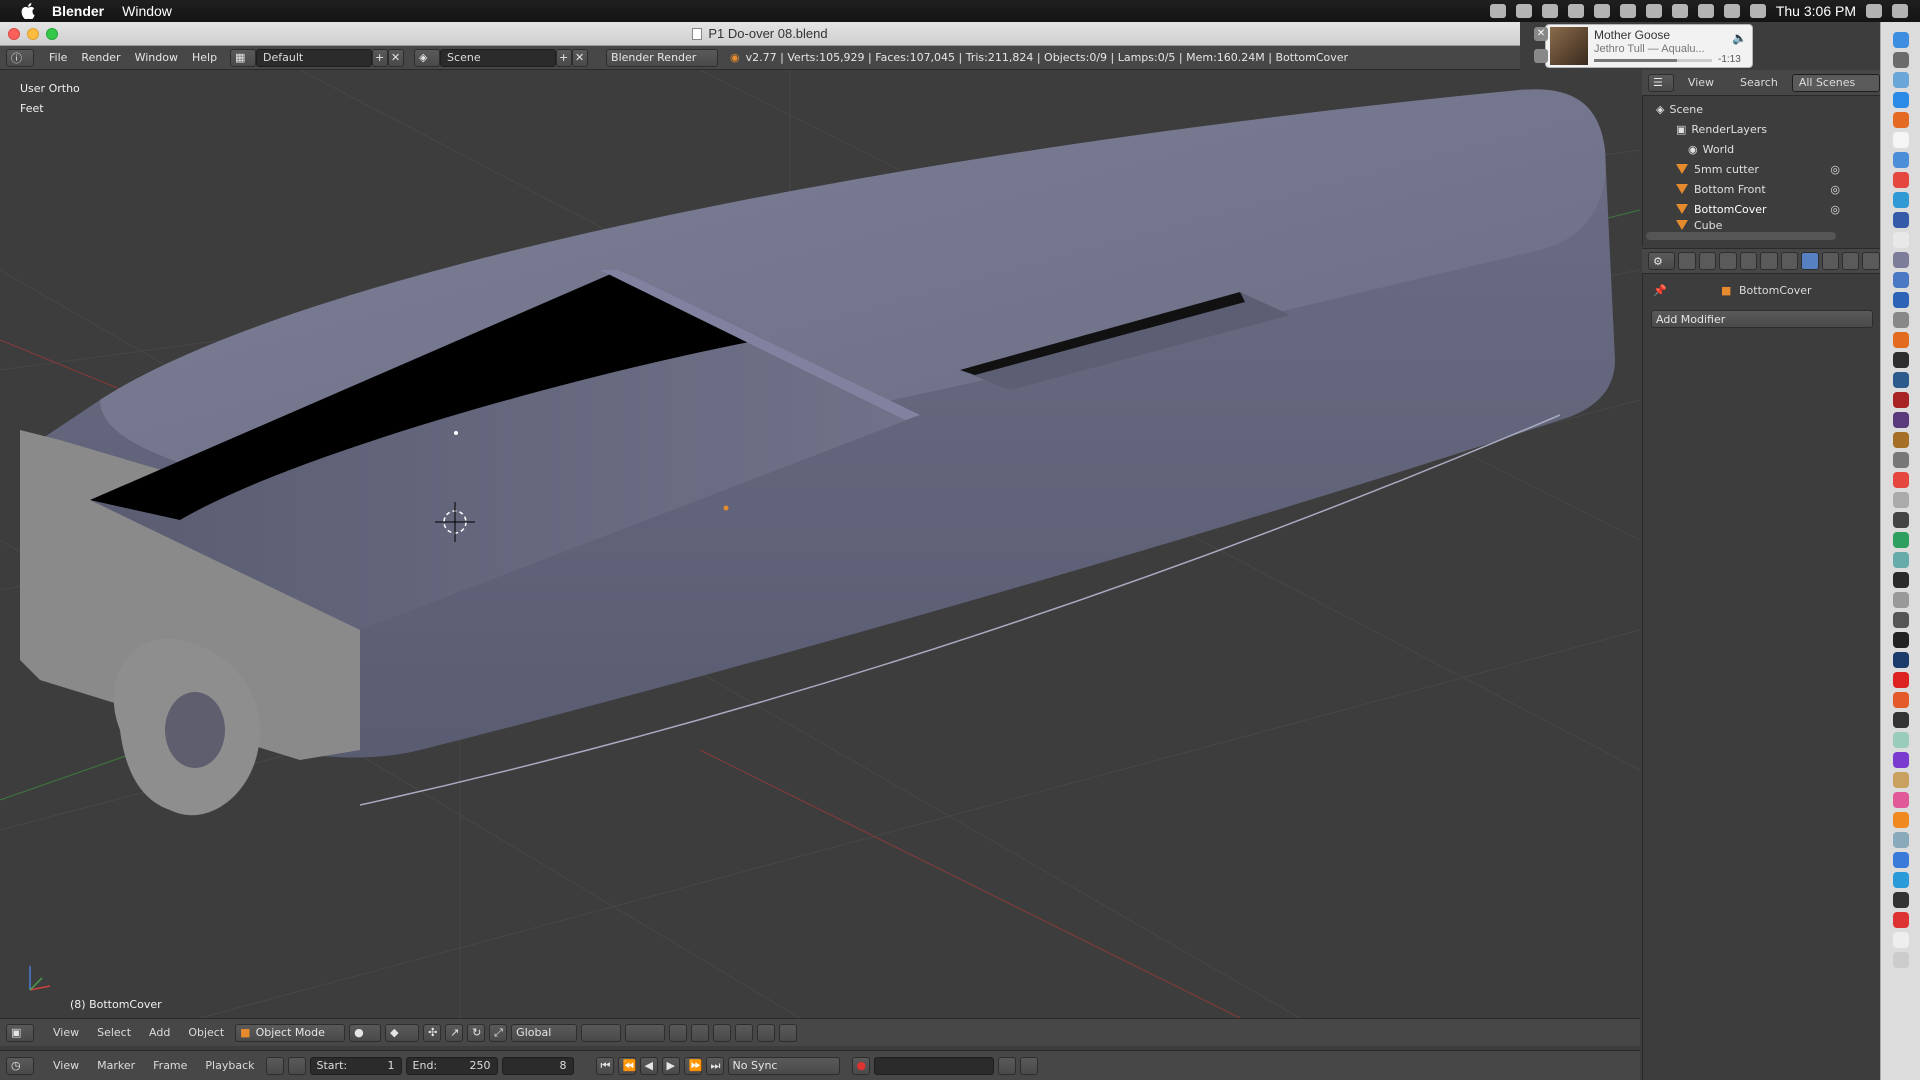  What do you see at coordinates (116, 1065) in the screenshot?
I see `menu-marker: Marker` at bounding box center [116, 1065].